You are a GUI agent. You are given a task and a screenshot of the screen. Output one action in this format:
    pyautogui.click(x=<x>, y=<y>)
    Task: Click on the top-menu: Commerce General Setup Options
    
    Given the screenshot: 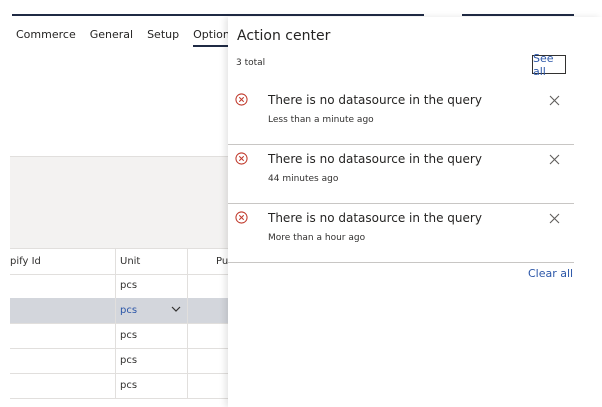 What is the action you would take?
    pyautogui.click(x=133, y=37)
    